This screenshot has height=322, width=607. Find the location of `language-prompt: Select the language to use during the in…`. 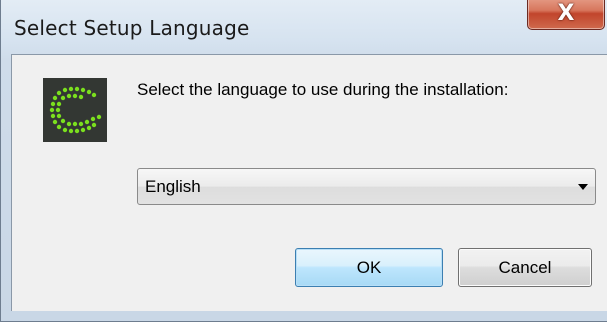

language-prompt: Select the language to use during the in… is located at coordinates (323, 89).